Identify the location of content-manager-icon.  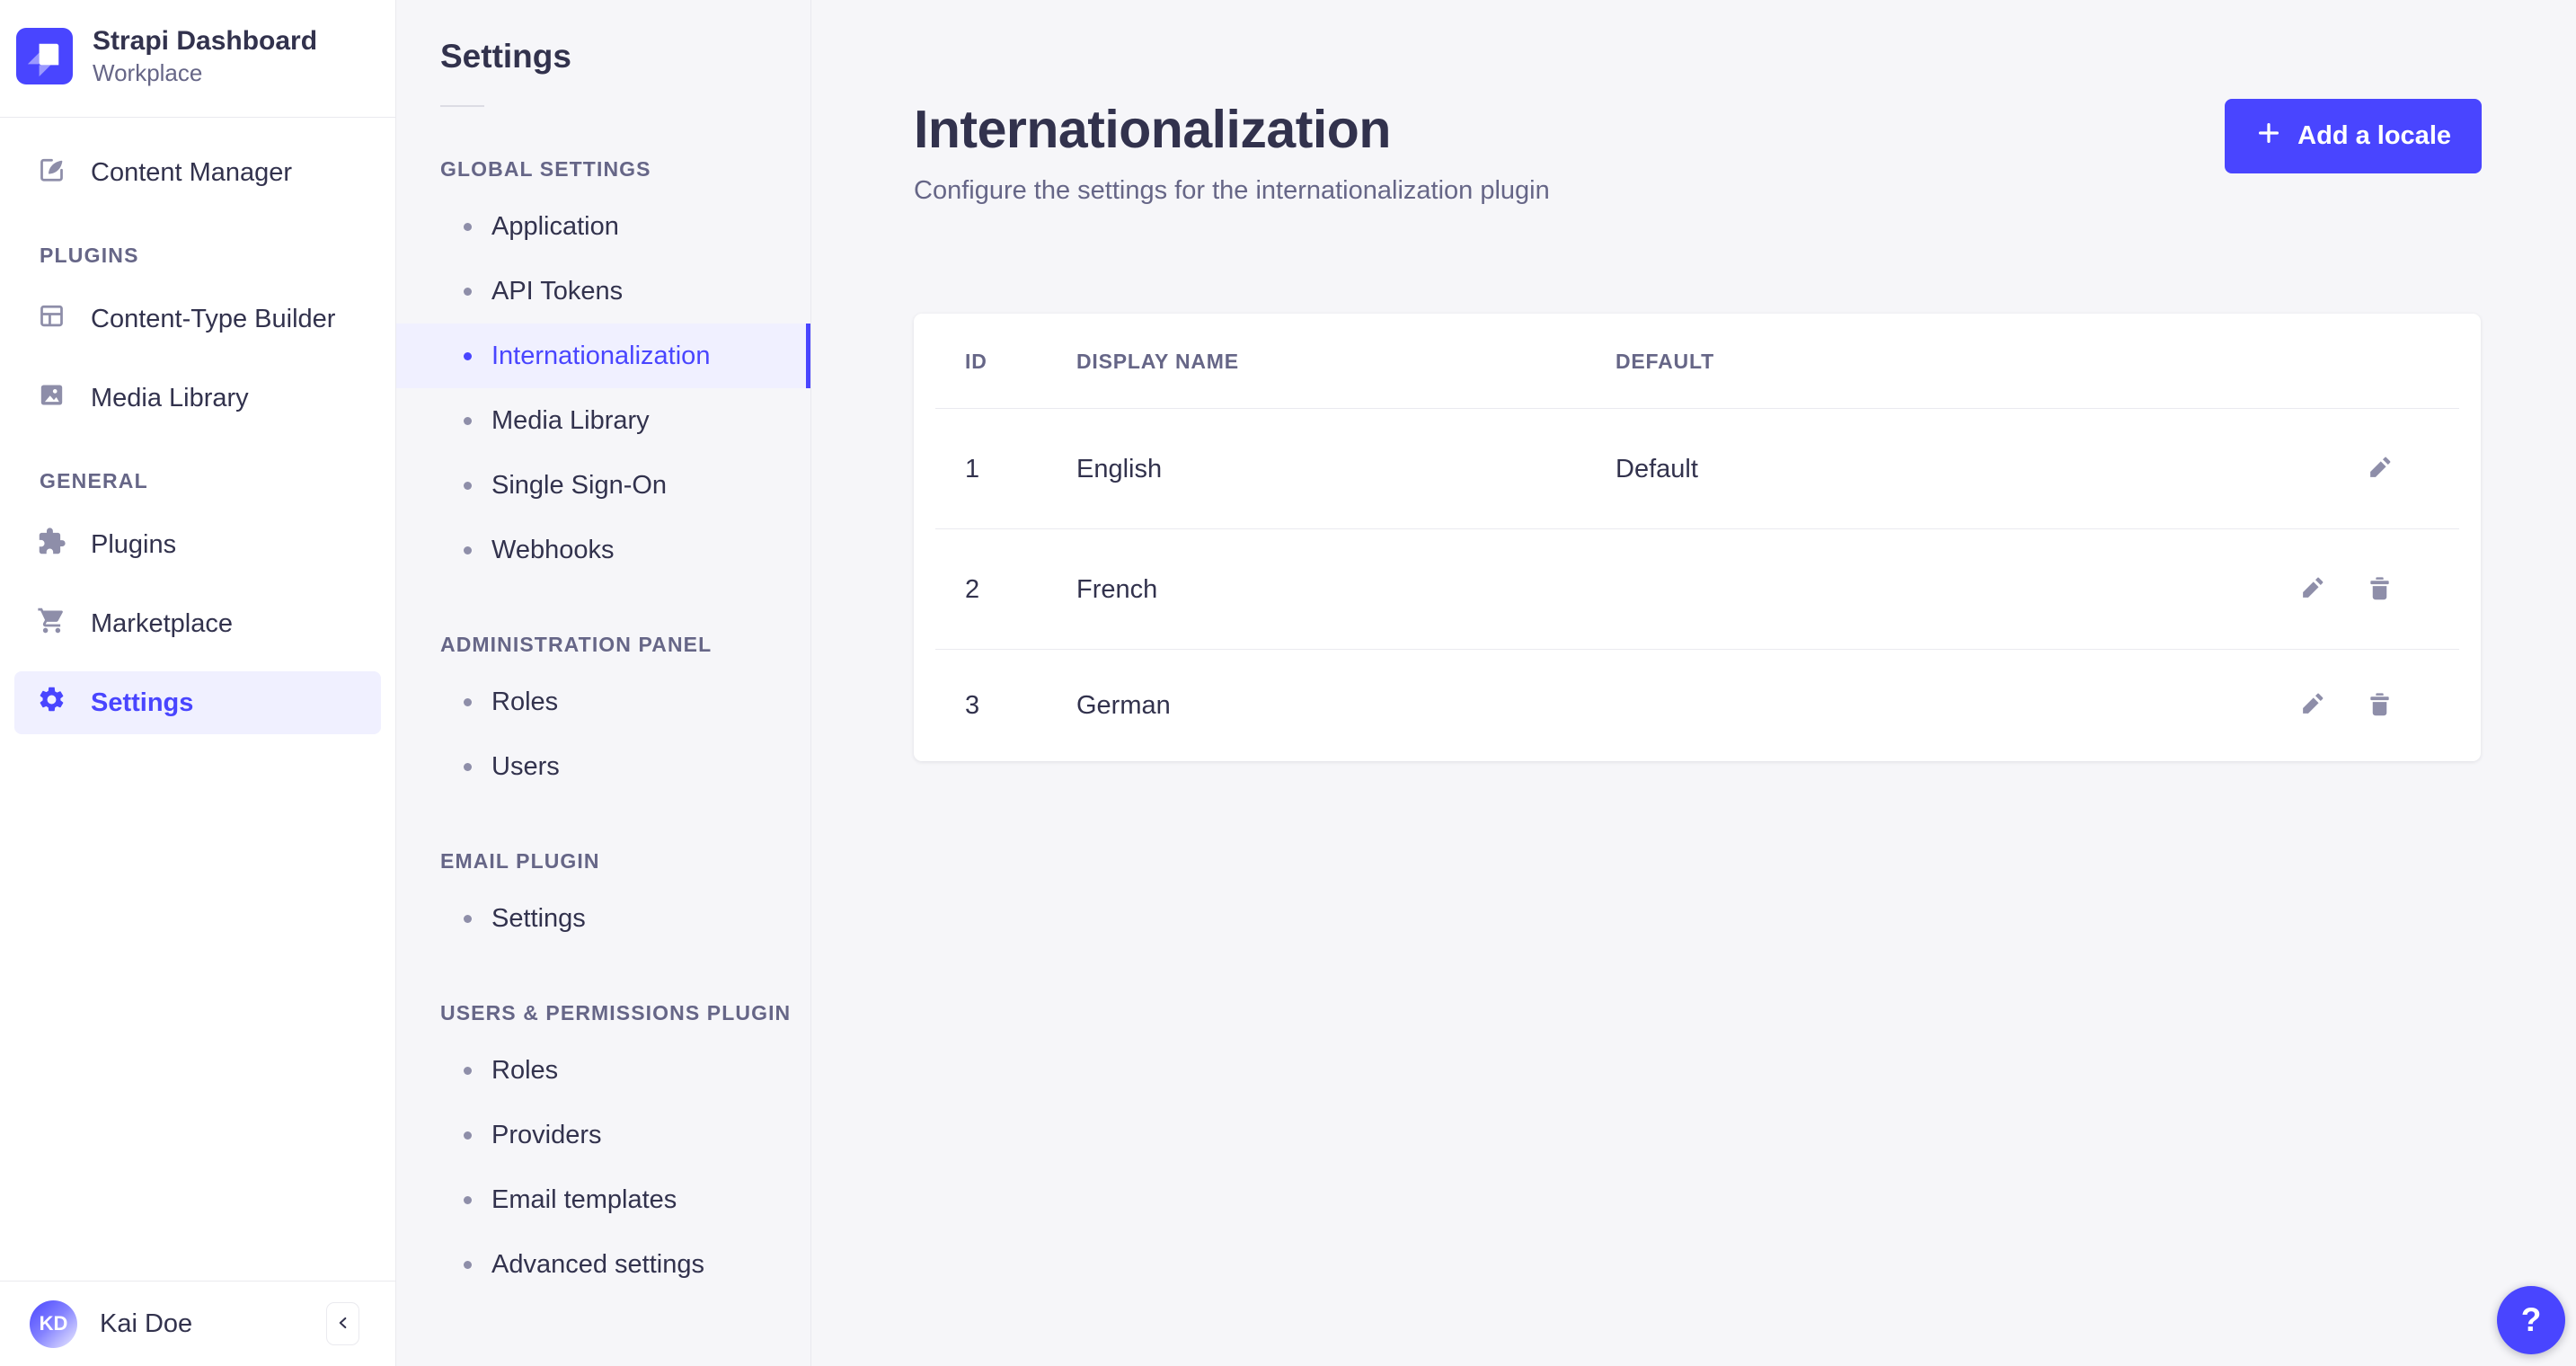
(51, 173).